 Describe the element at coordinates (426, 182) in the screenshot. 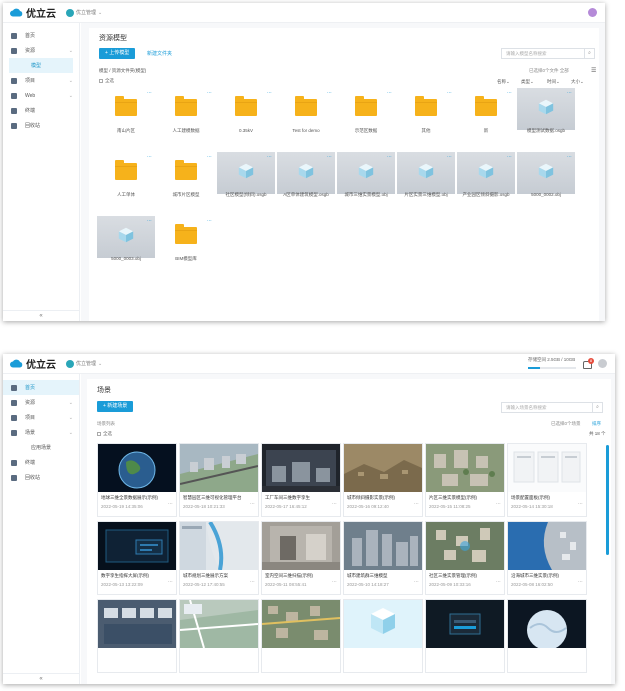

I see `model-item: ⋯ 片区实景三维模型.obj` at that location.